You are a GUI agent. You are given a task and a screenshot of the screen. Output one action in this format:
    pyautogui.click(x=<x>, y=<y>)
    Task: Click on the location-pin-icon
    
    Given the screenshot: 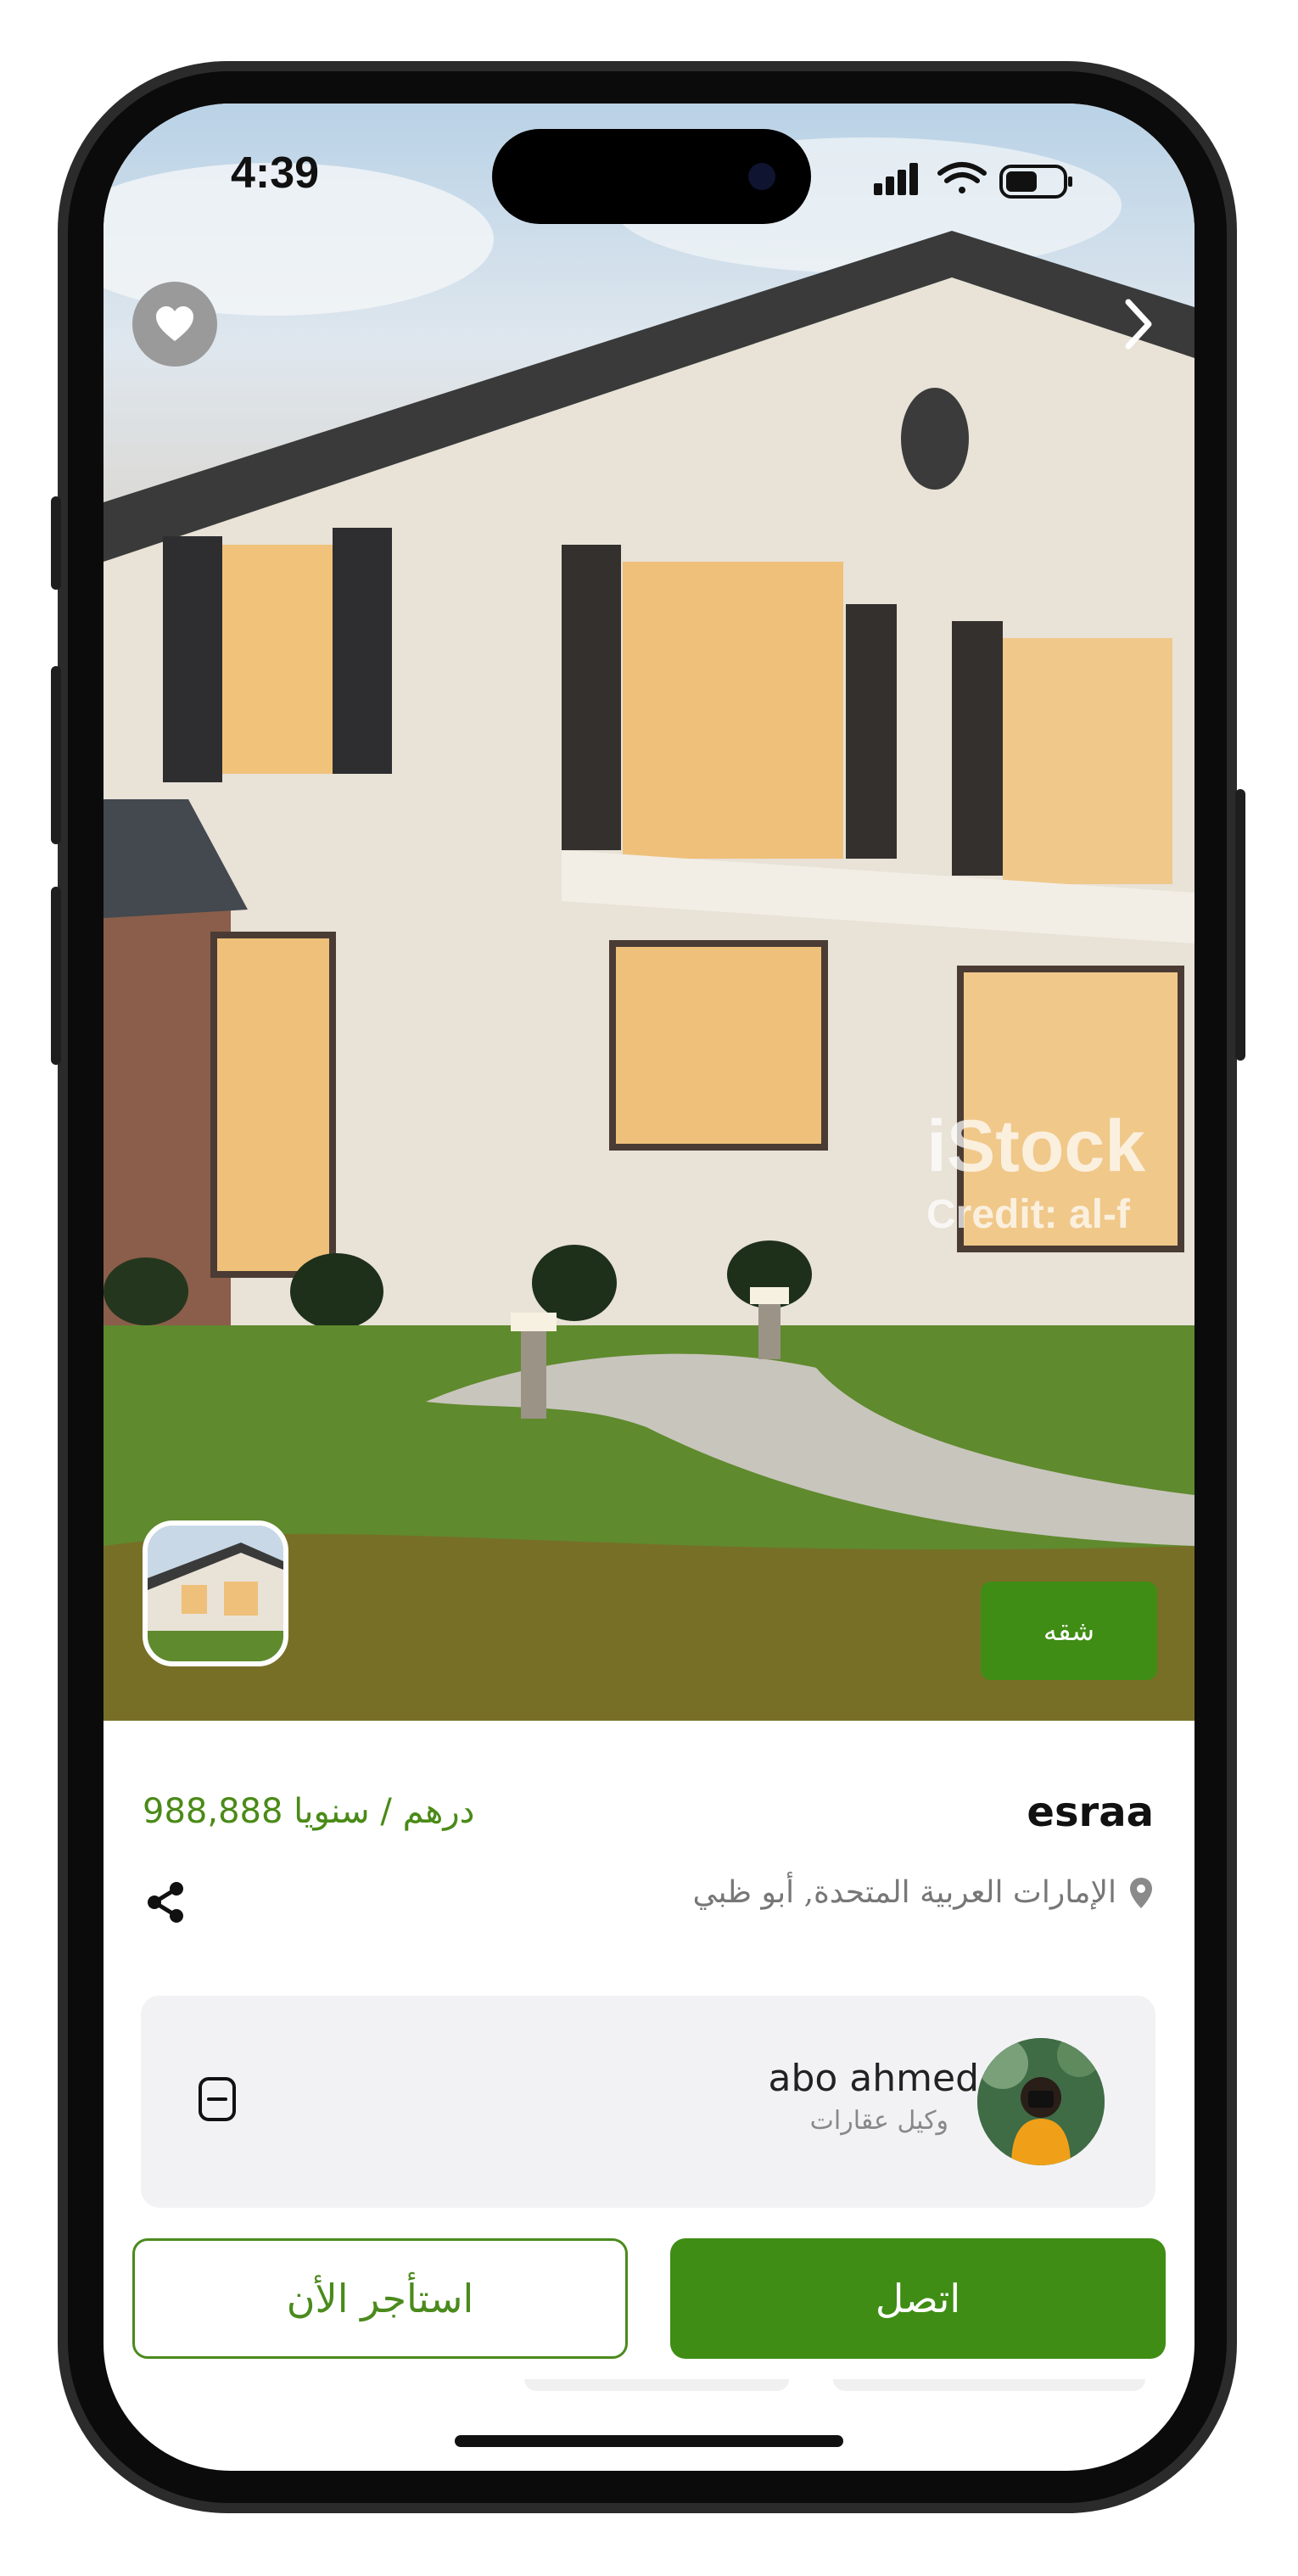 What is the action you would take?
    pyautogui.click(x=1141, y=1892)
    